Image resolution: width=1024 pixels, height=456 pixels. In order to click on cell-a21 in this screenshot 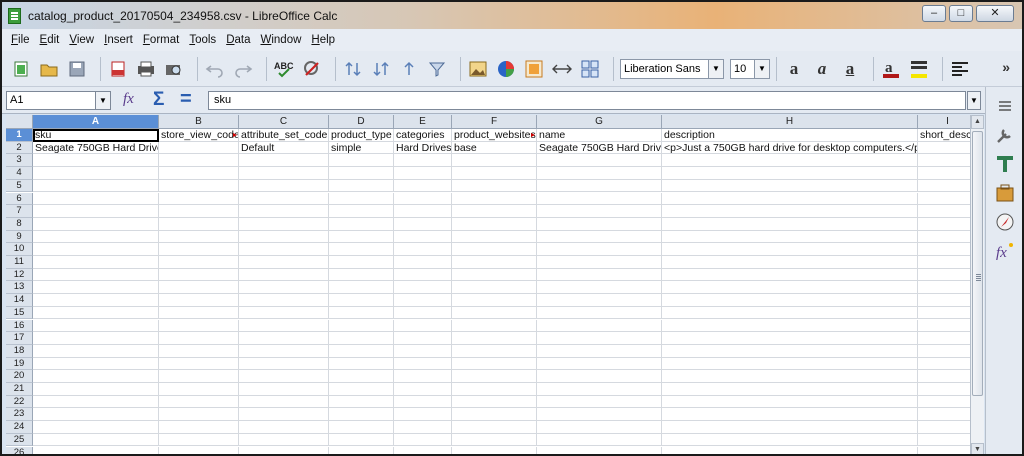, I will do `click(96, 389)`.